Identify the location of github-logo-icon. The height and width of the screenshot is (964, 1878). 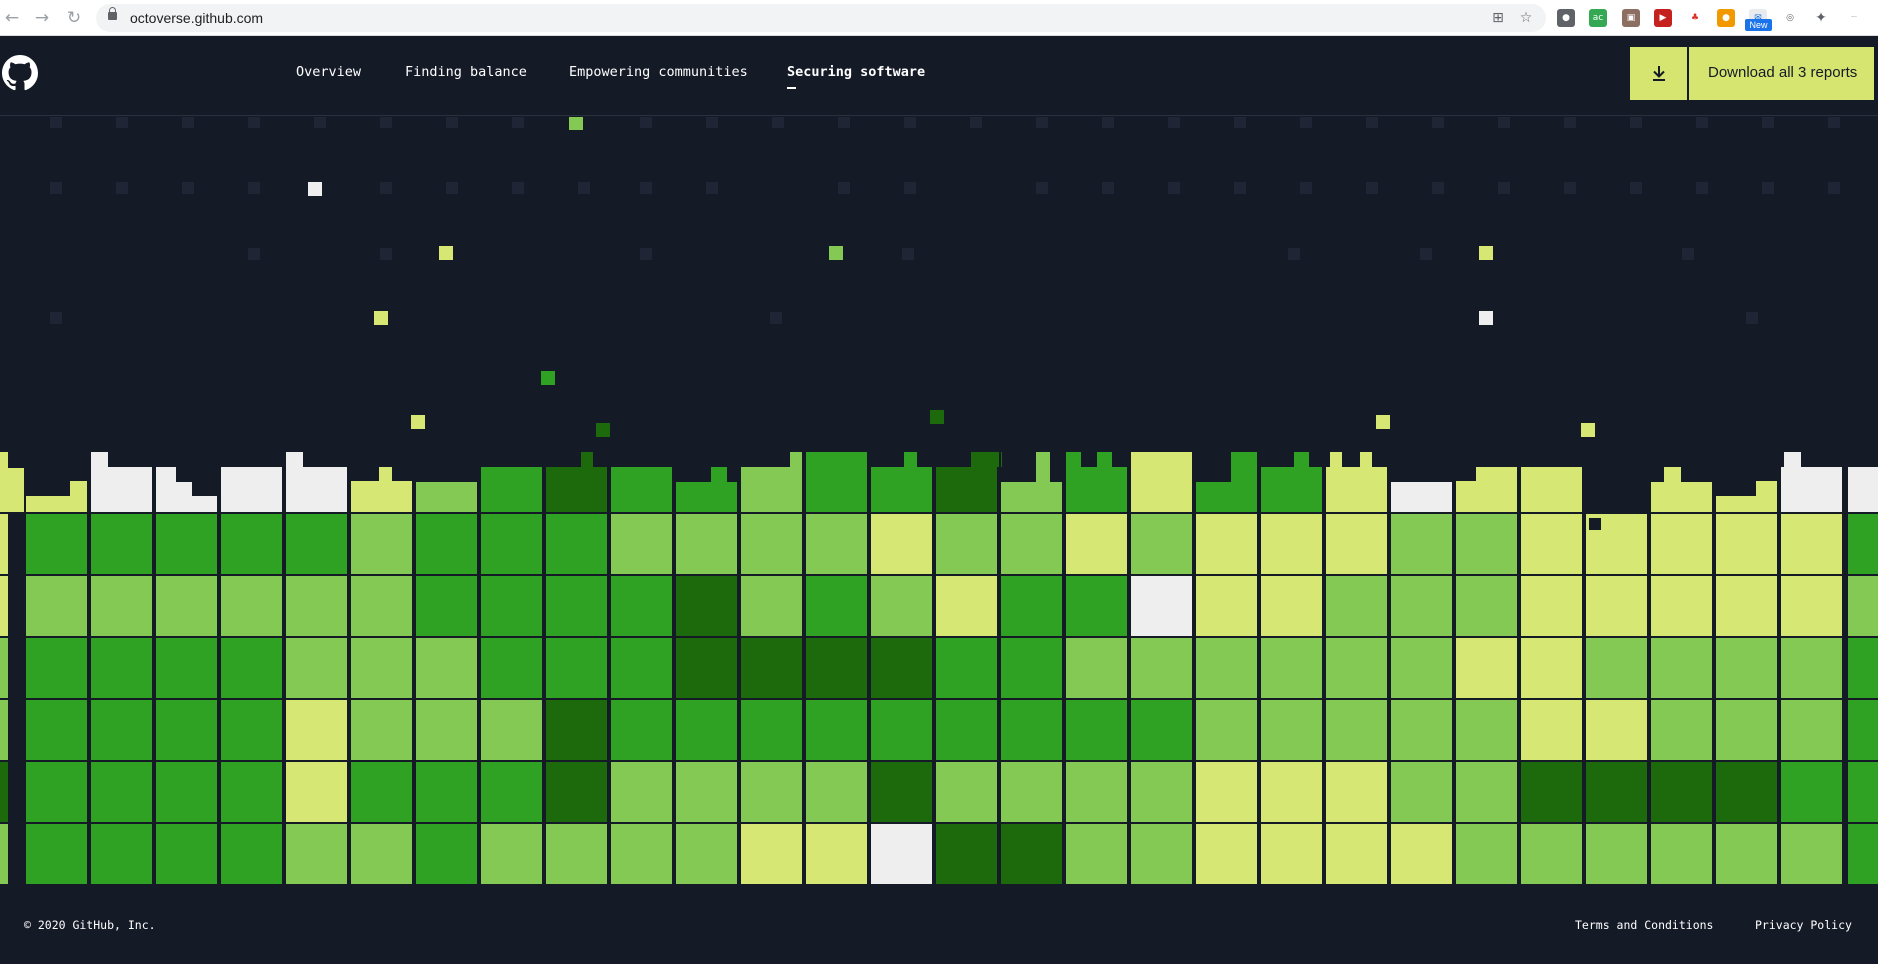
(20, 73).